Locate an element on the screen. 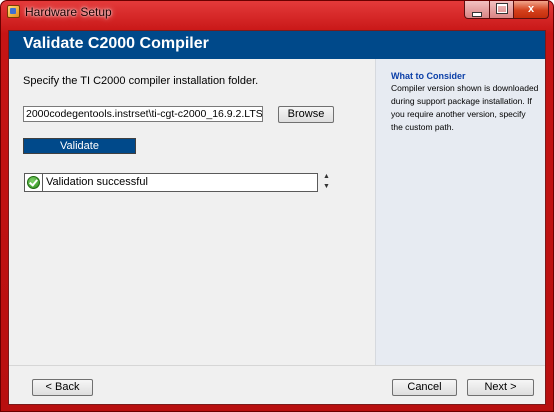 The height and width of the screenshot is (412, 554). page-title: Validate C2000 Compiler is located at coordinates (116, 43).